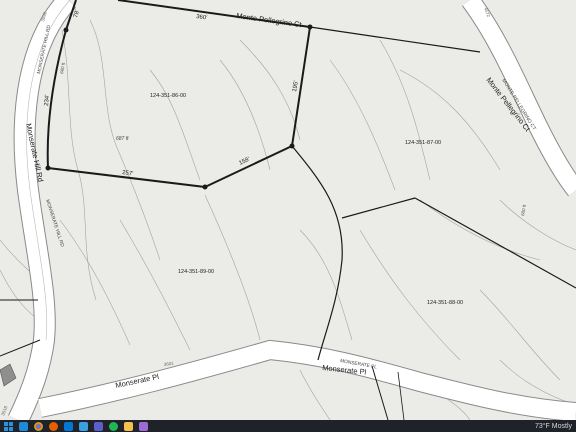 Image resolution: width=576 pixels, height=432 pixels. Describe the element at coordinates (128, 426) in the screenshot. I see `explorer-icon` at that location.